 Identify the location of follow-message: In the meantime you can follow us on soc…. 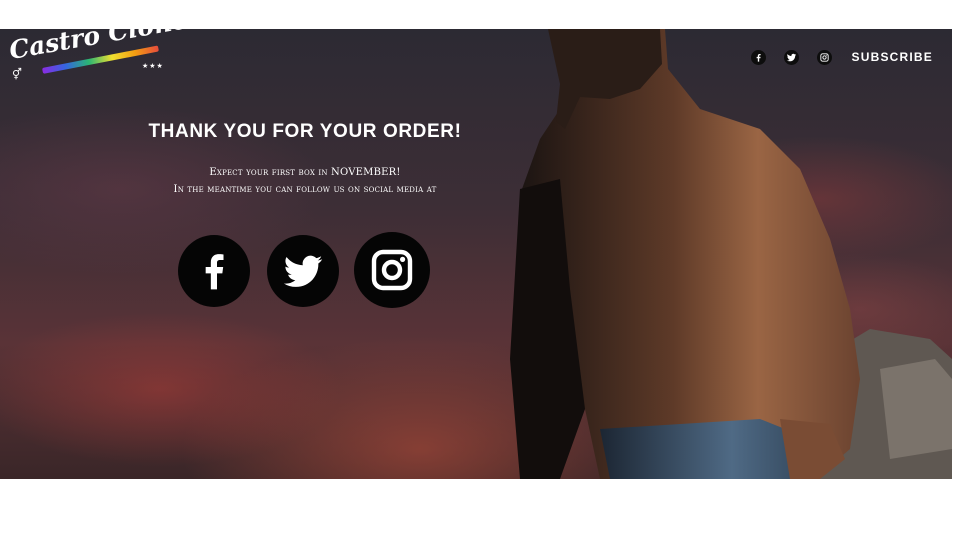
(305, 189).